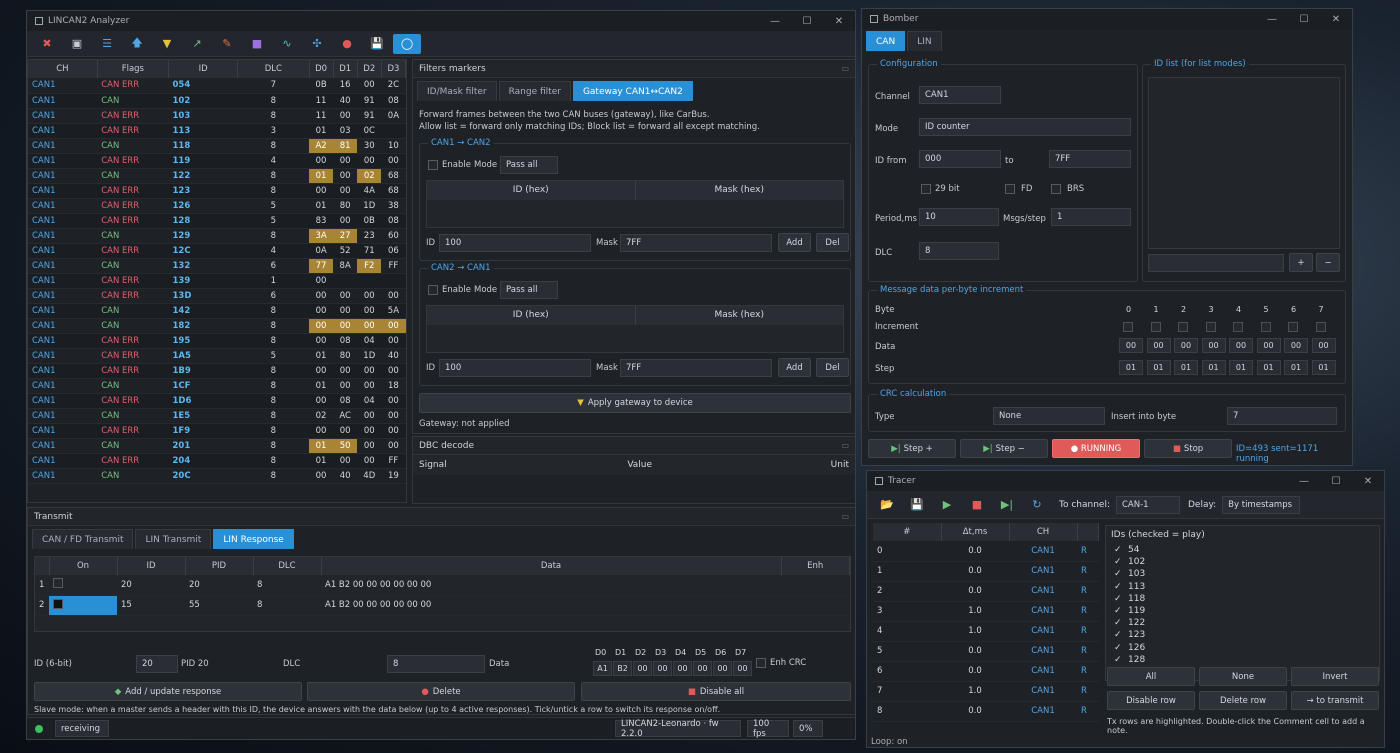 This screenshot has width=1400, height=753. Describe the element at coordinates (217, 296) in the screenshot. I see `table-row: CAN1 CAN ERR 13D 6 00 00 00 00` at that location.